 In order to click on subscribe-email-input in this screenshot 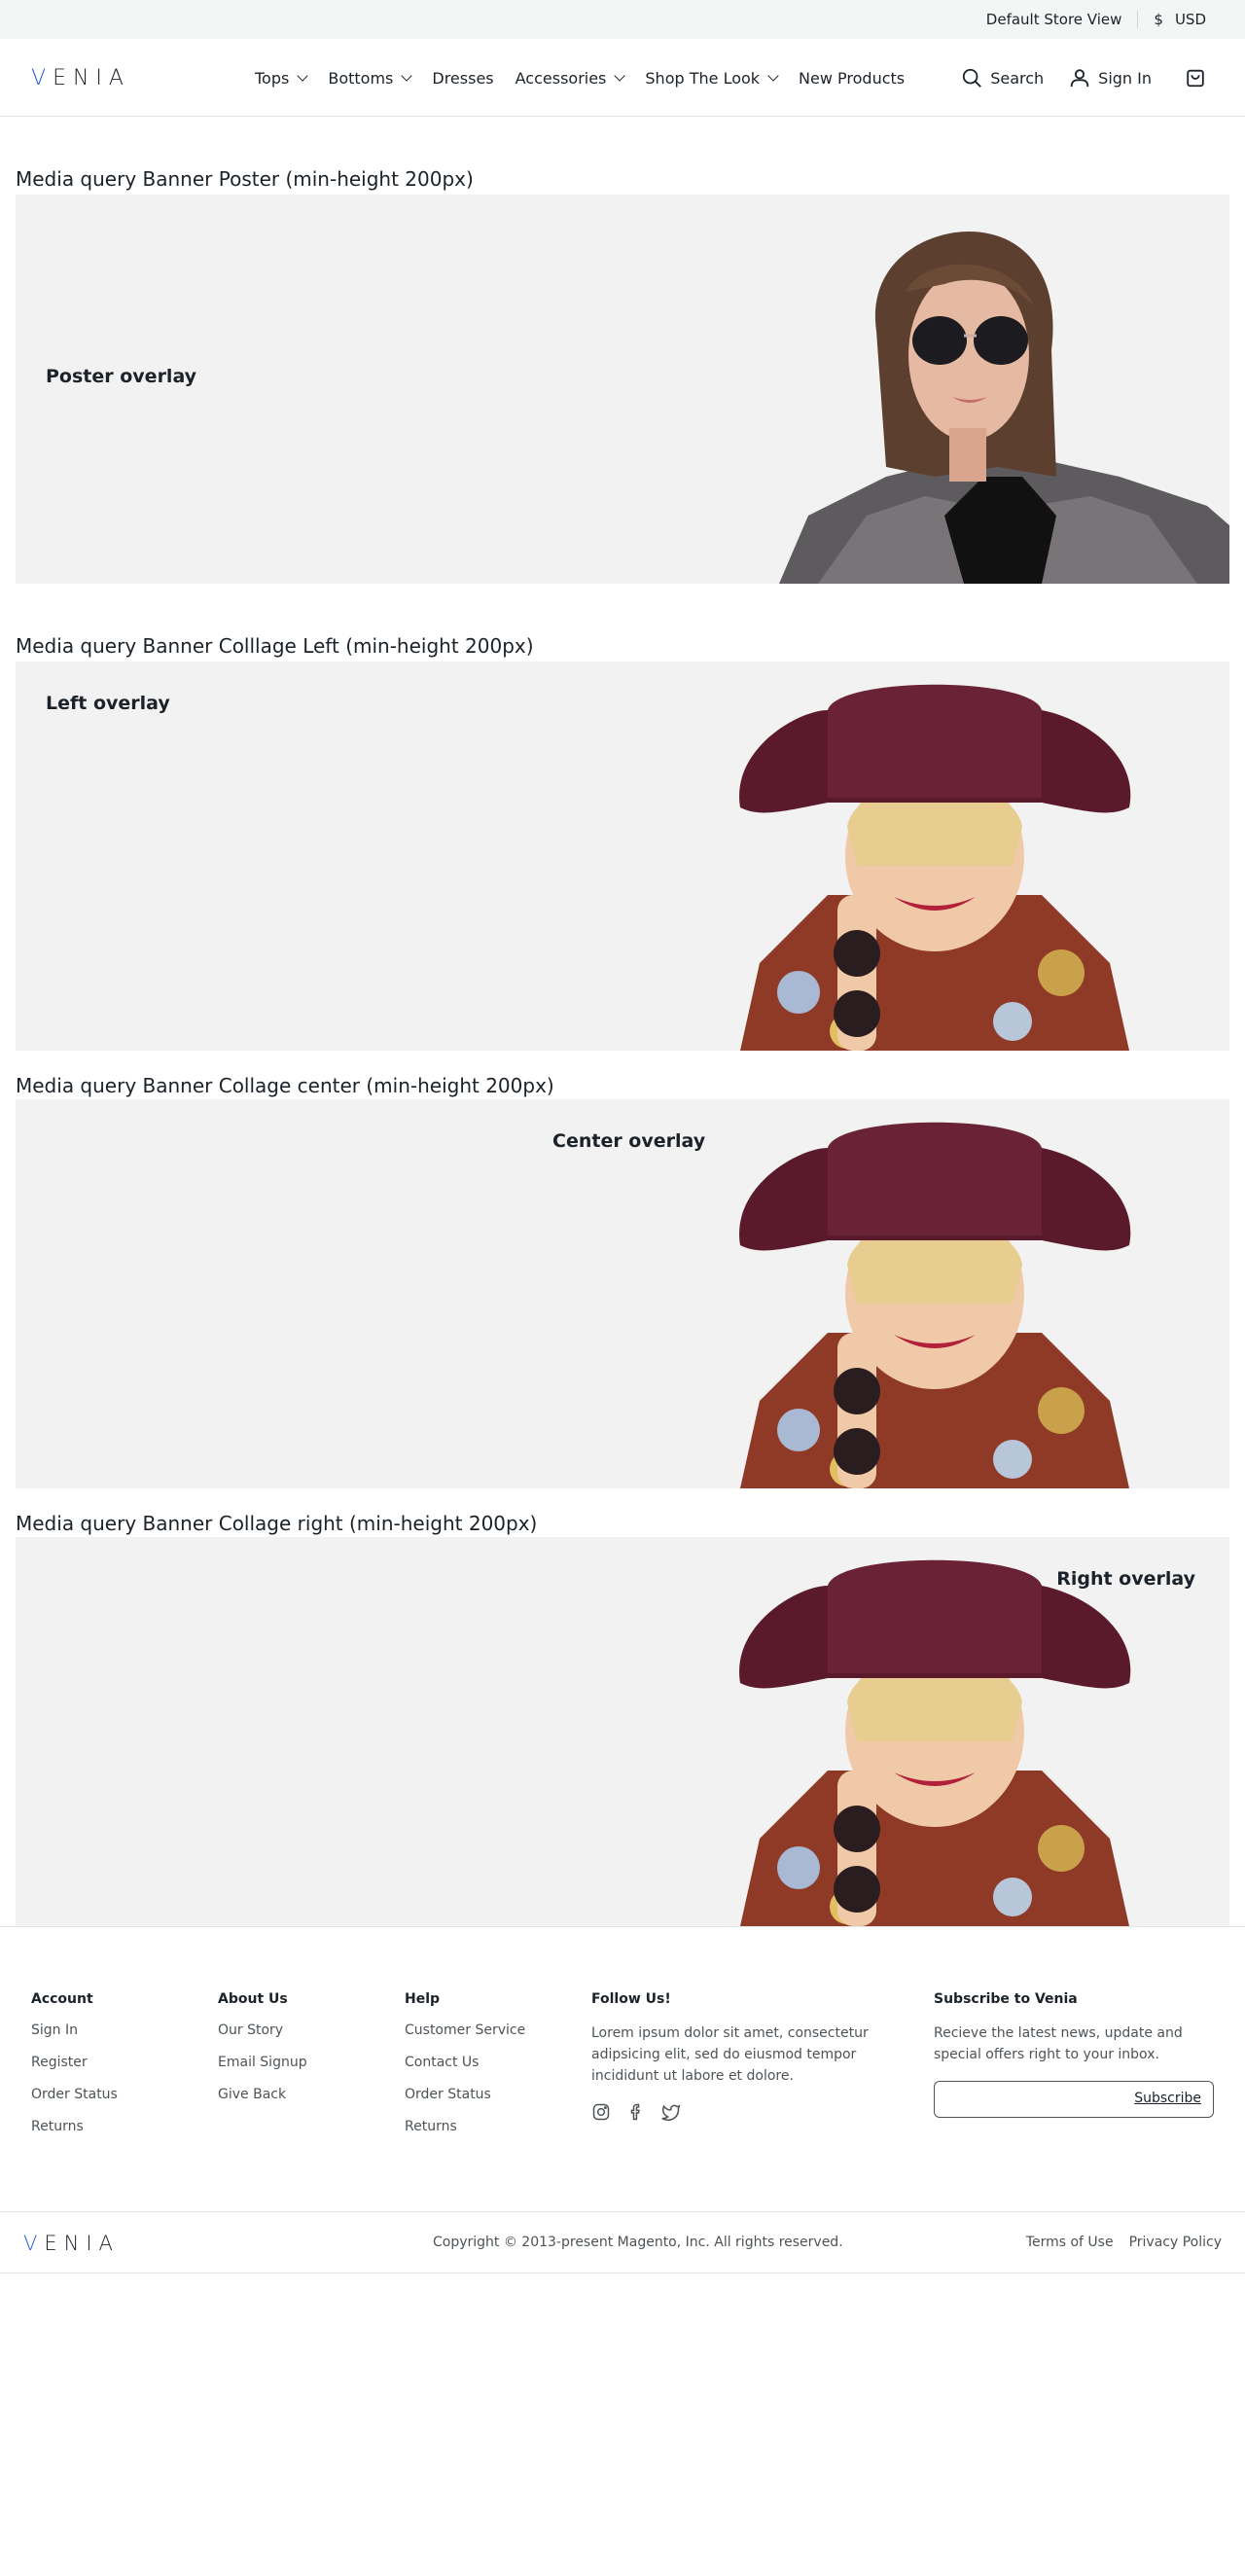, I will do `click(1032, 2098)`.